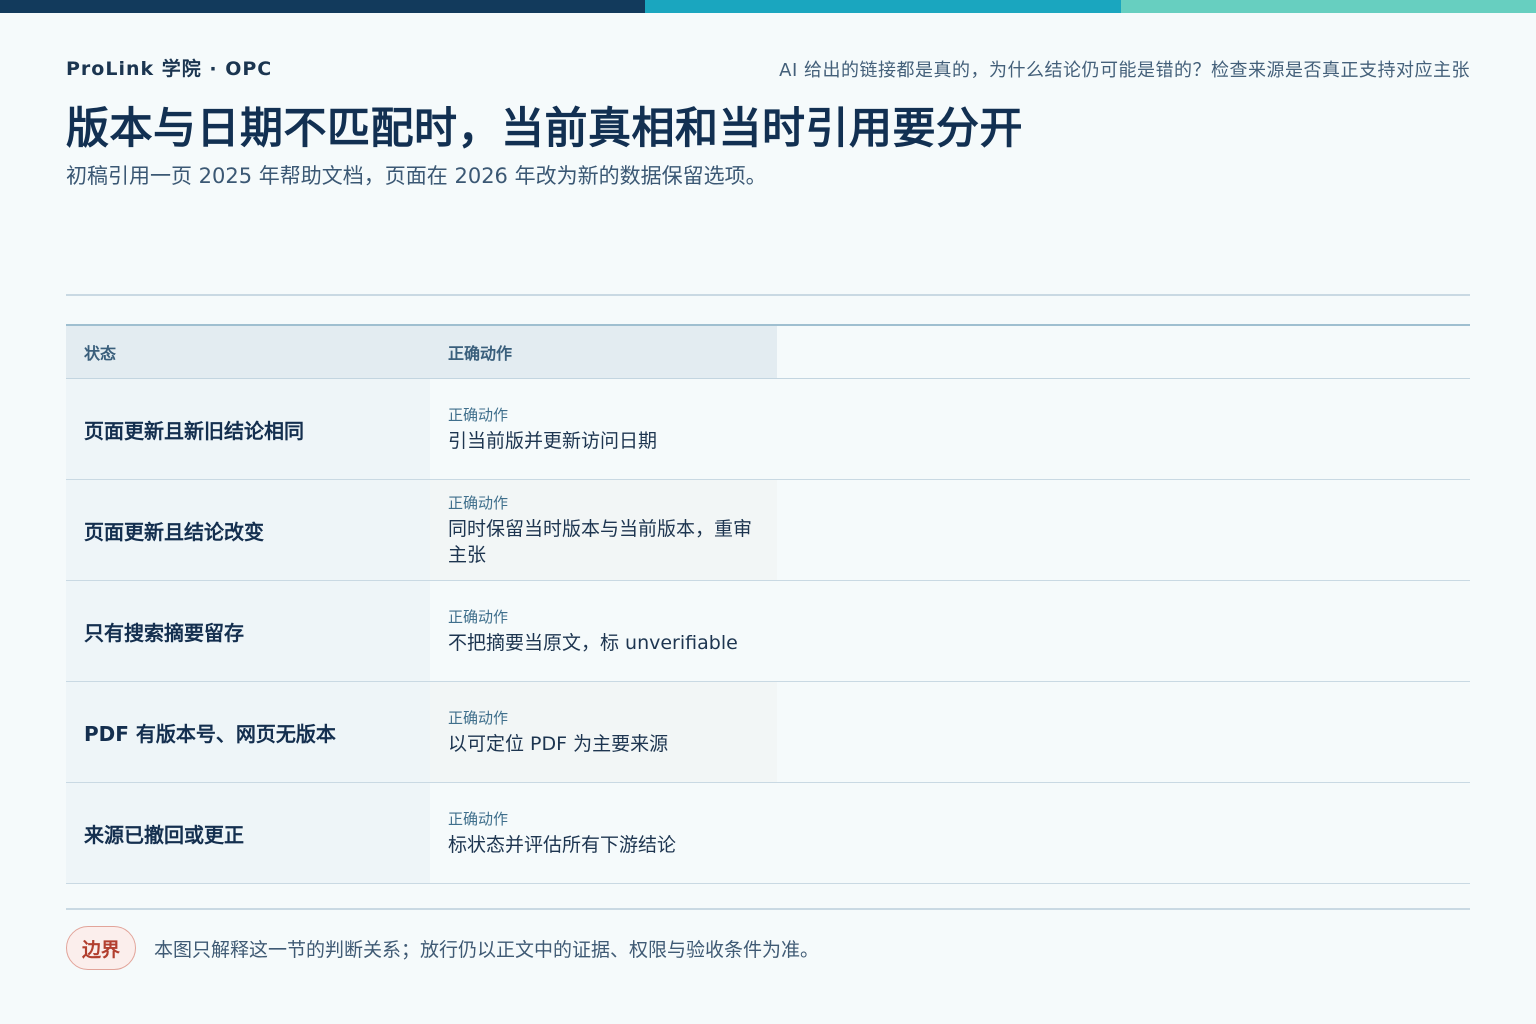  Describe the element at coordinates (1123, 352) in the screenshot. I see `header-spacer` at that location.